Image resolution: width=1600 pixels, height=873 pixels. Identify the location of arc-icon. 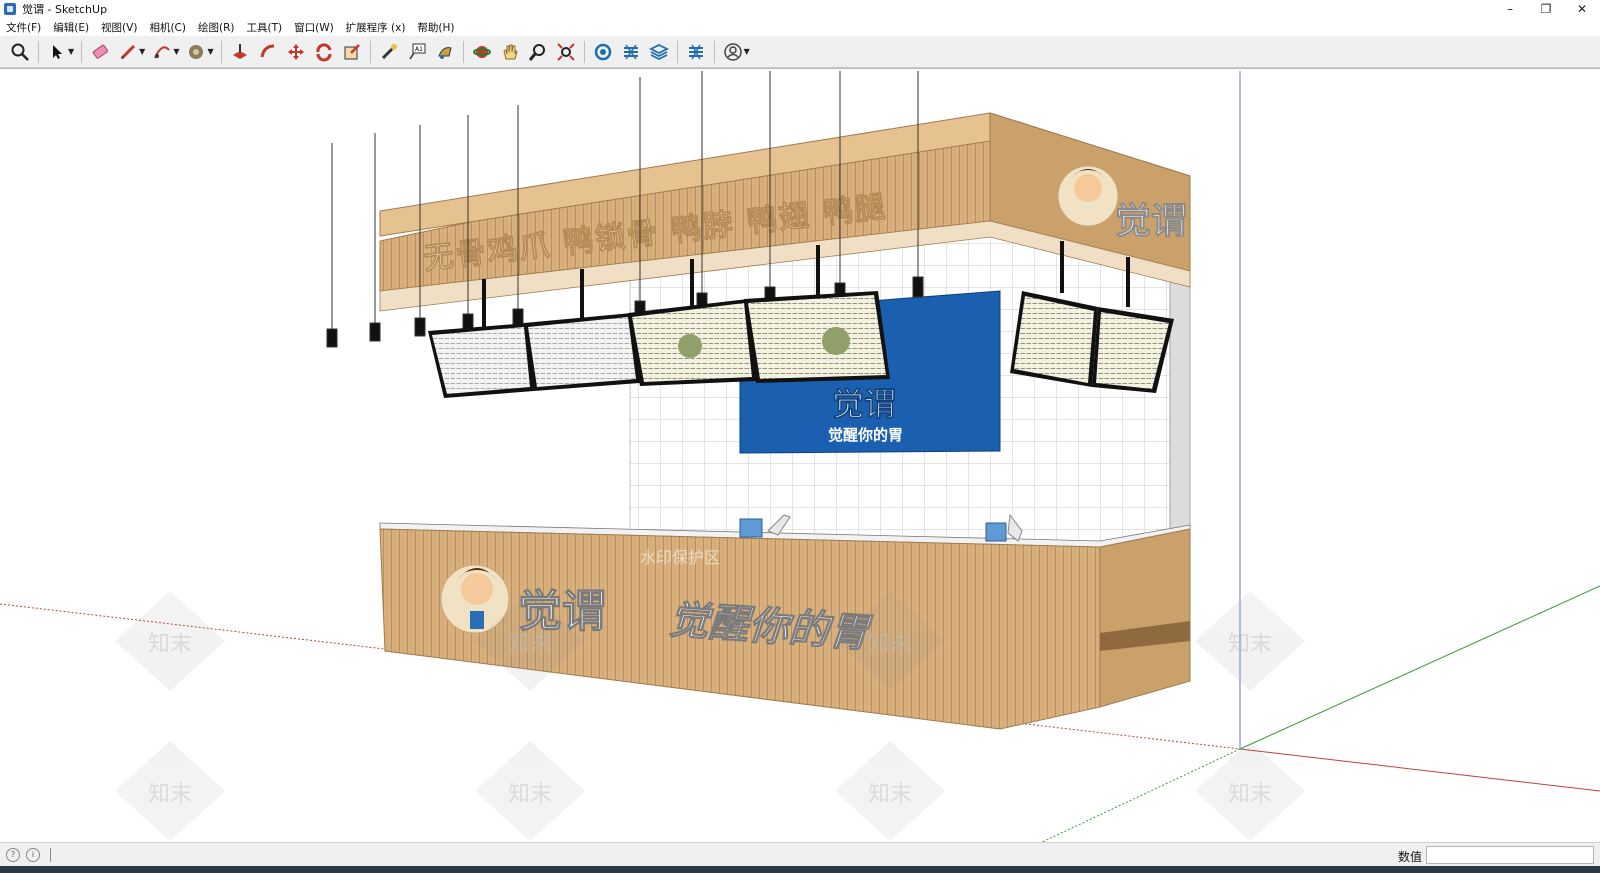
(162, 52).